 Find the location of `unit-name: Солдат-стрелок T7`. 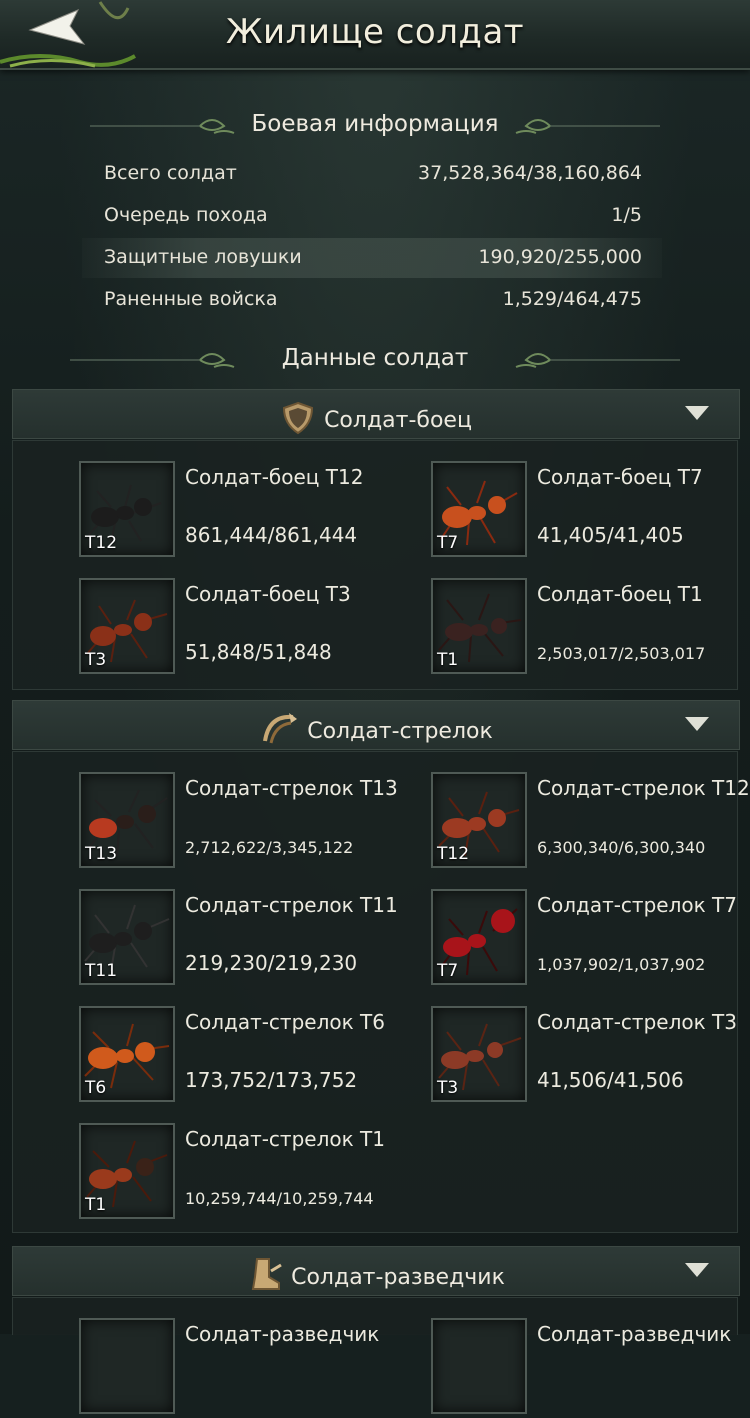

unit-name: Солдат-стрелок T7 is located at coordinates (637, 905).